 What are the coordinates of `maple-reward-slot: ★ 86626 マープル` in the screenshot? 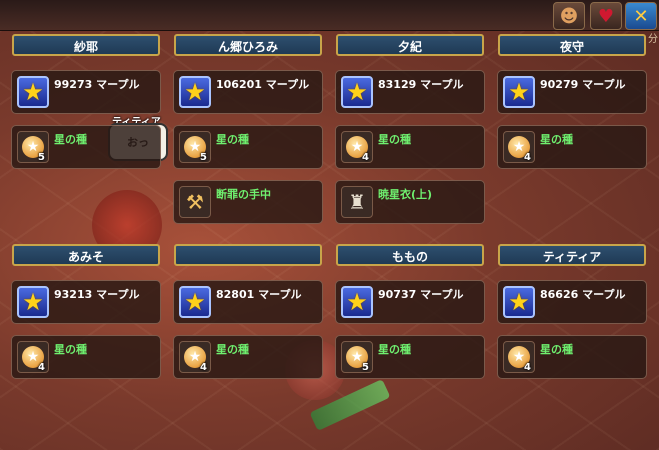 It's located at (572, 302).